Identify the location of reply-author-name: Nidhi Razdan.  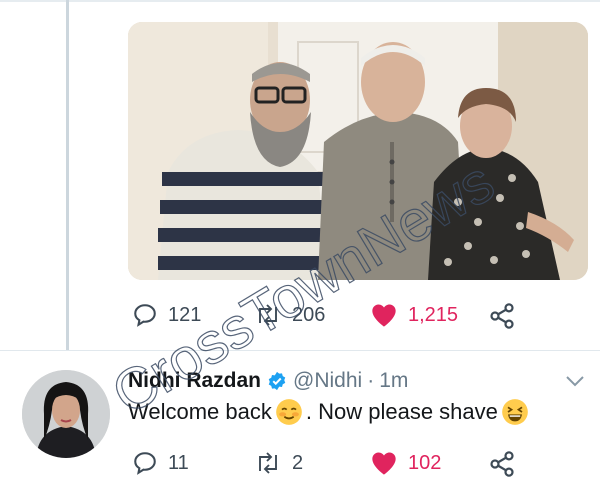
(194, 381).